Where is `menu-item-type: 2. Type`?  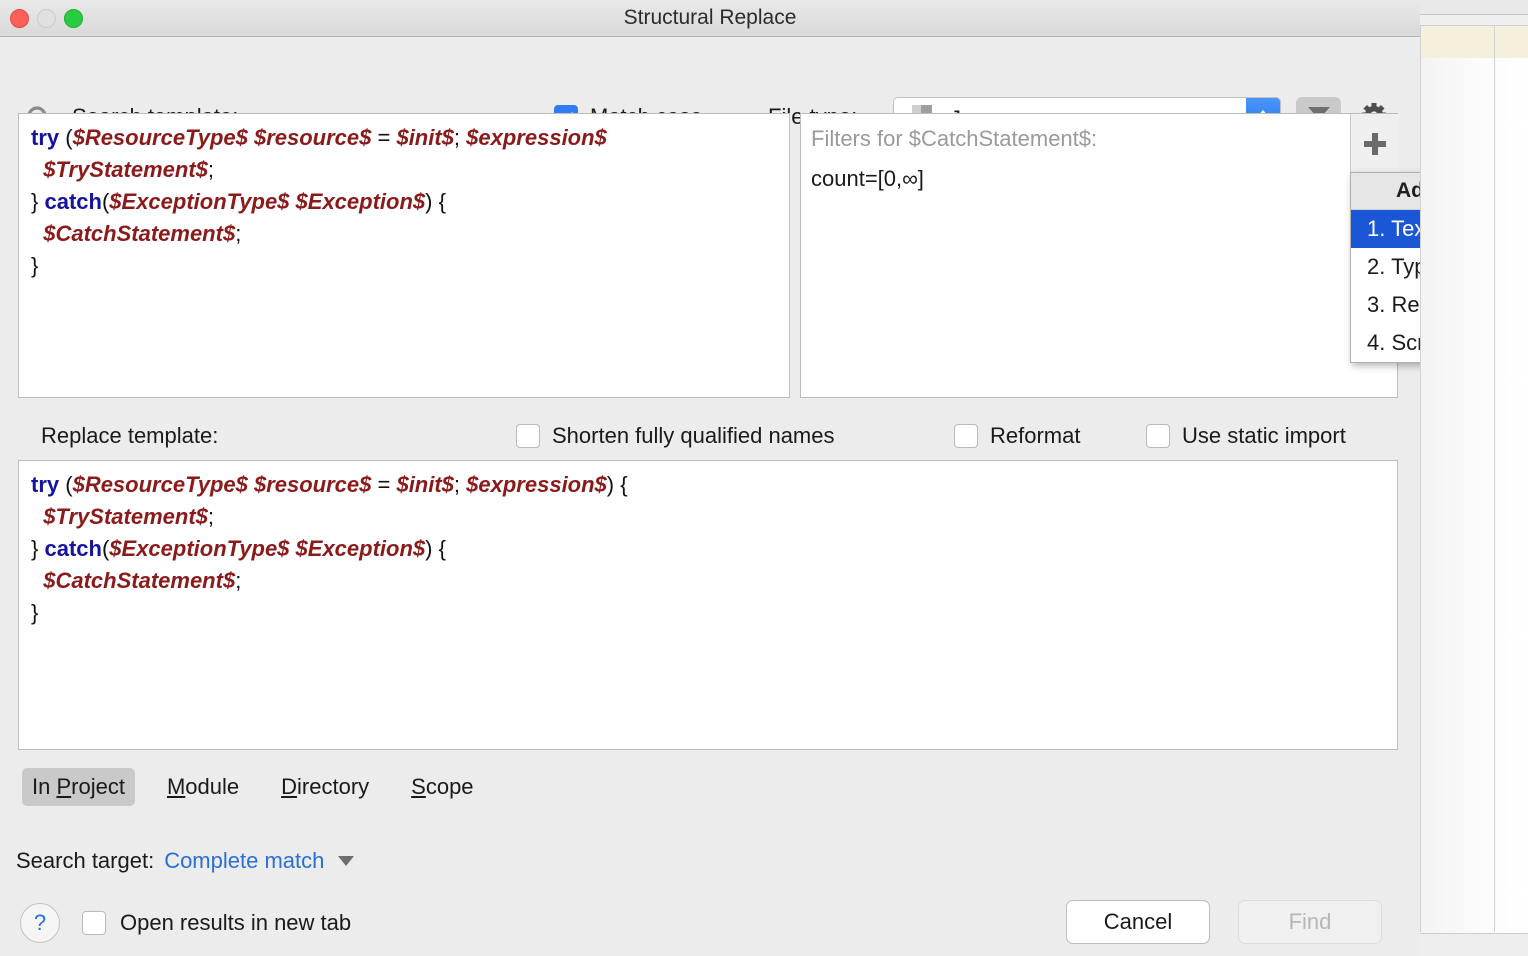 menu-item-type: 2. Type is located at coordinates (1385, 267).